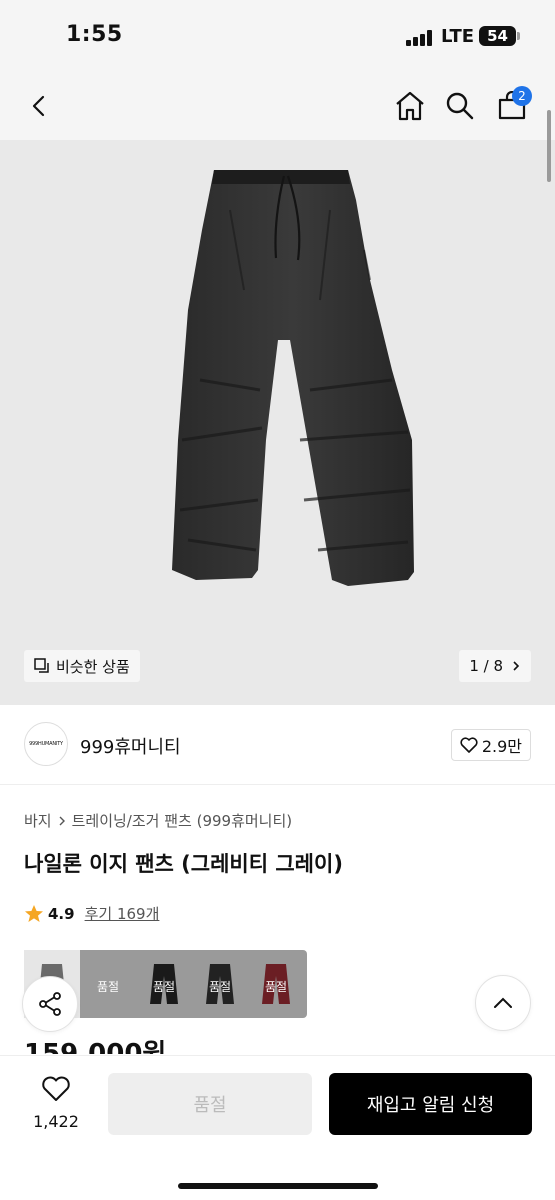 Image resolution: width=555 pixels, height=1200 pixels. I want to click on chevron-up-icon, so click(503, 1002).